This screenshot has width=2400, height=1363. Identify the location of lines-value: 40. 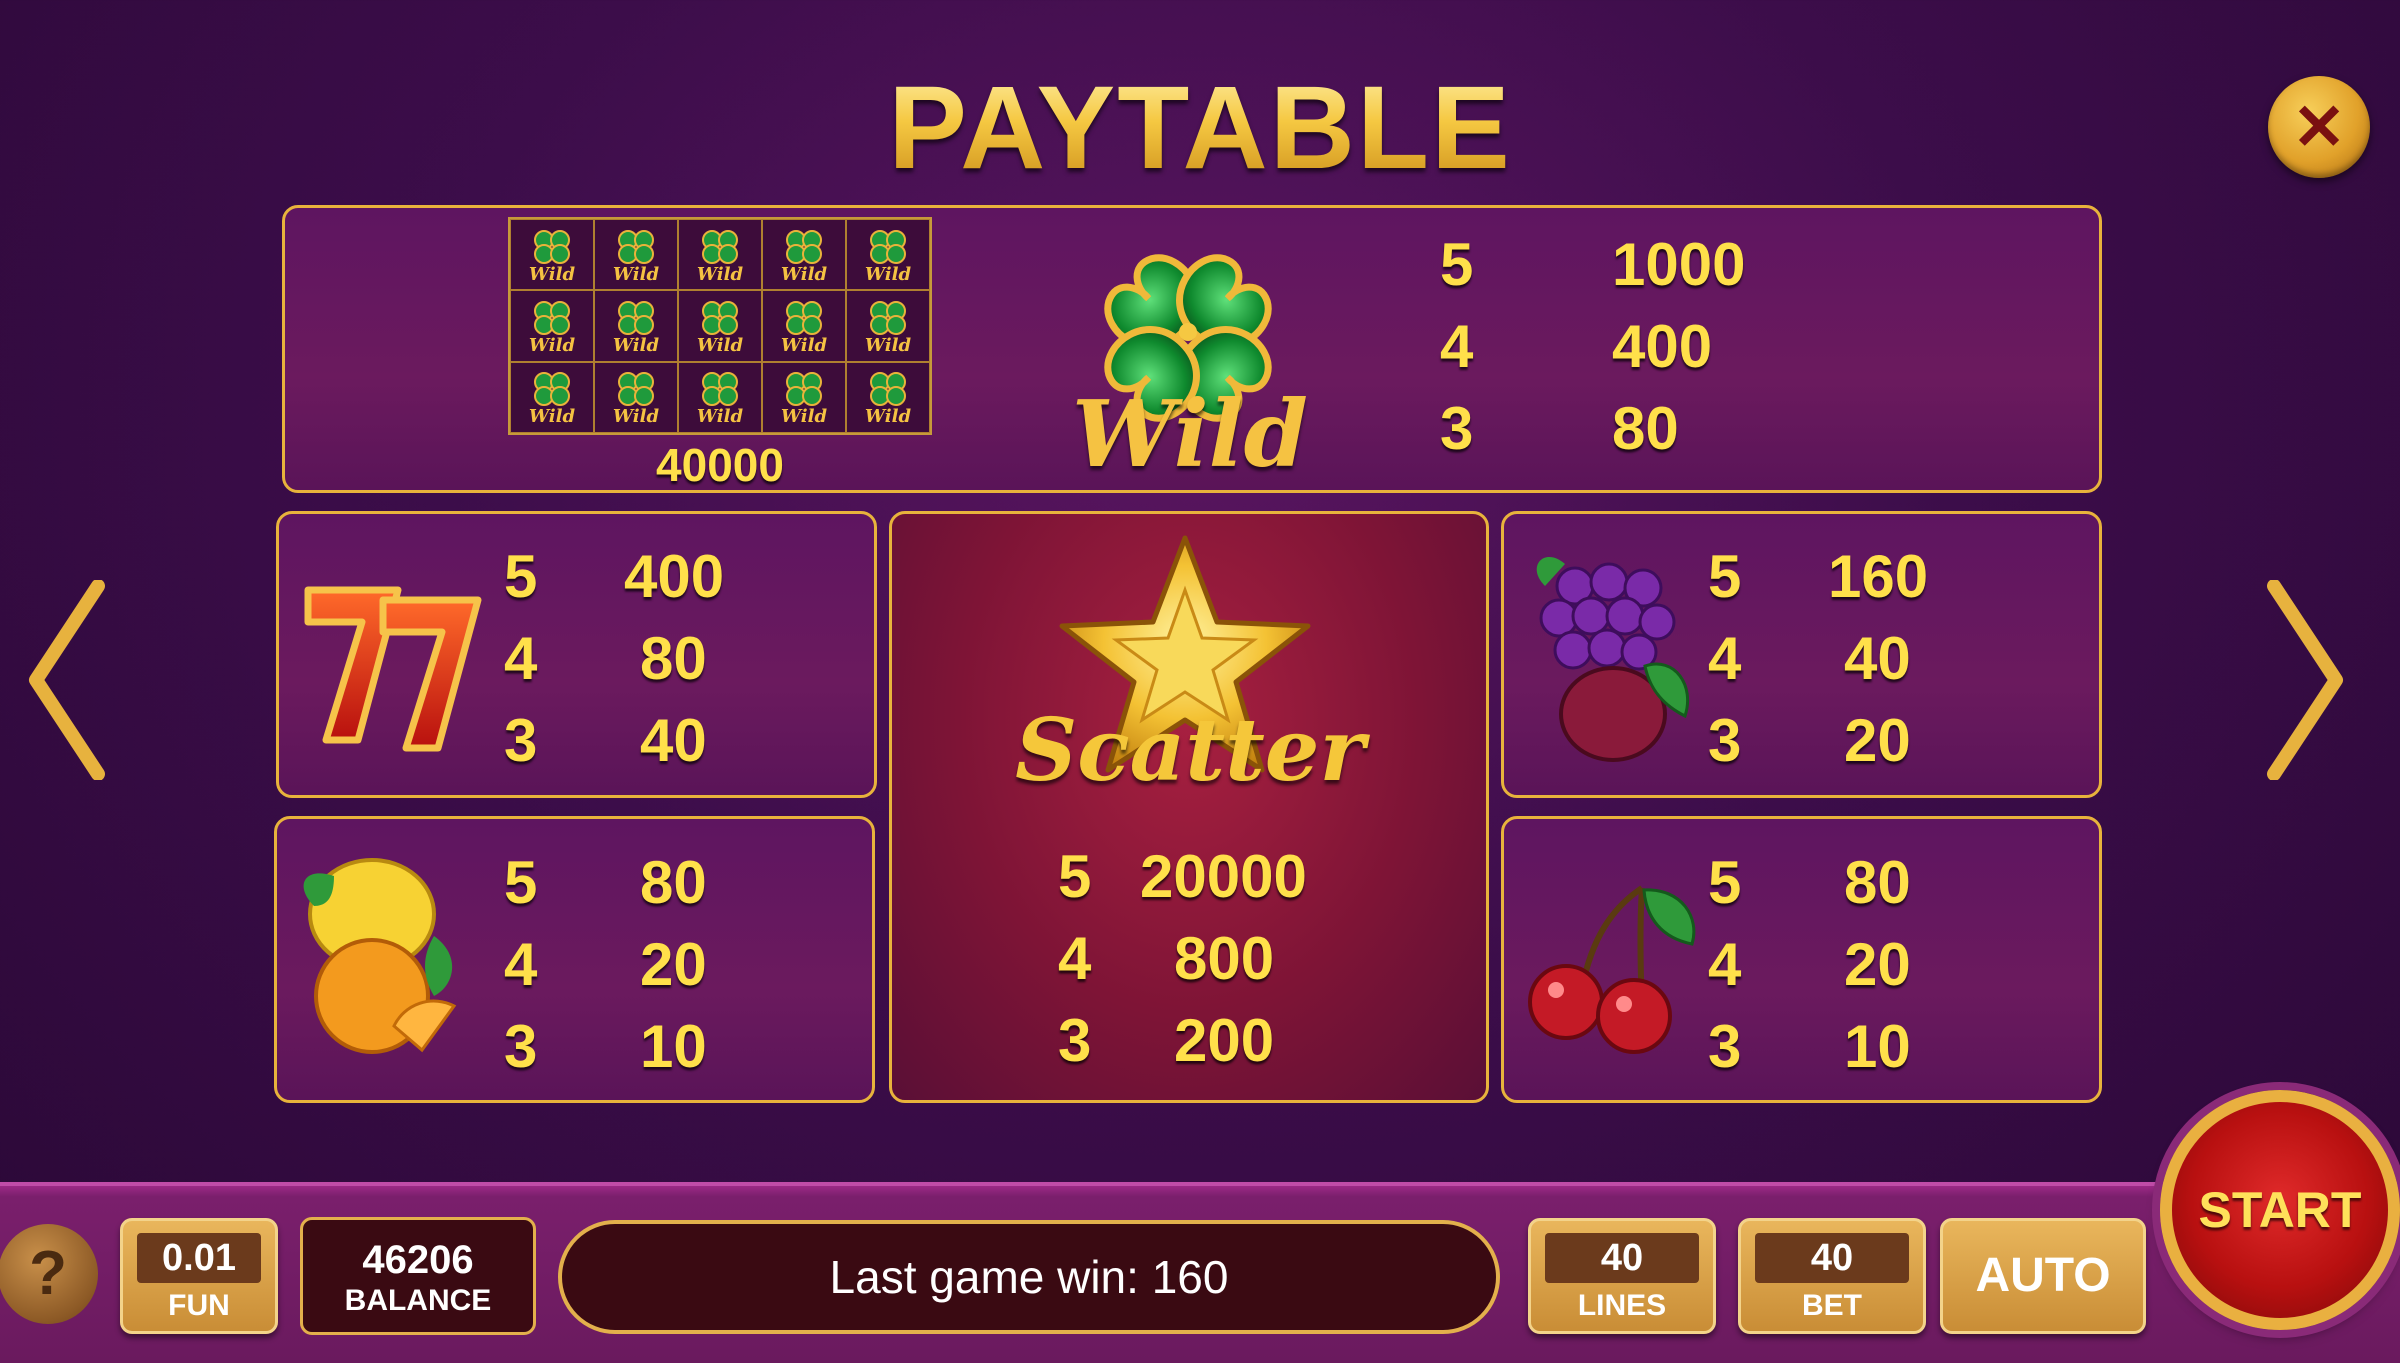
(1622, 1258).